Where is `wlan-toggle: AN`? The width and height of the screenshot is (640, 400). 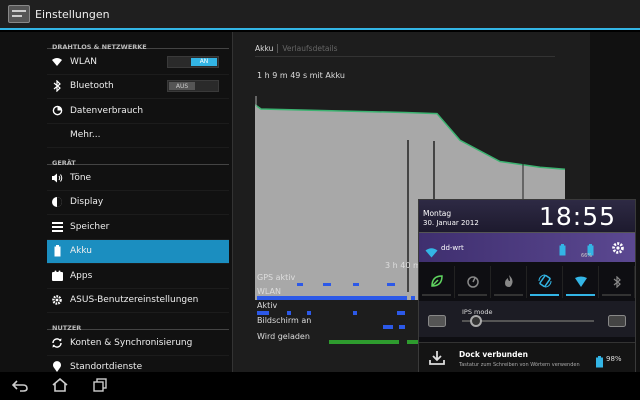 wlan-toggle: AN is located at coordinates (193, 61).